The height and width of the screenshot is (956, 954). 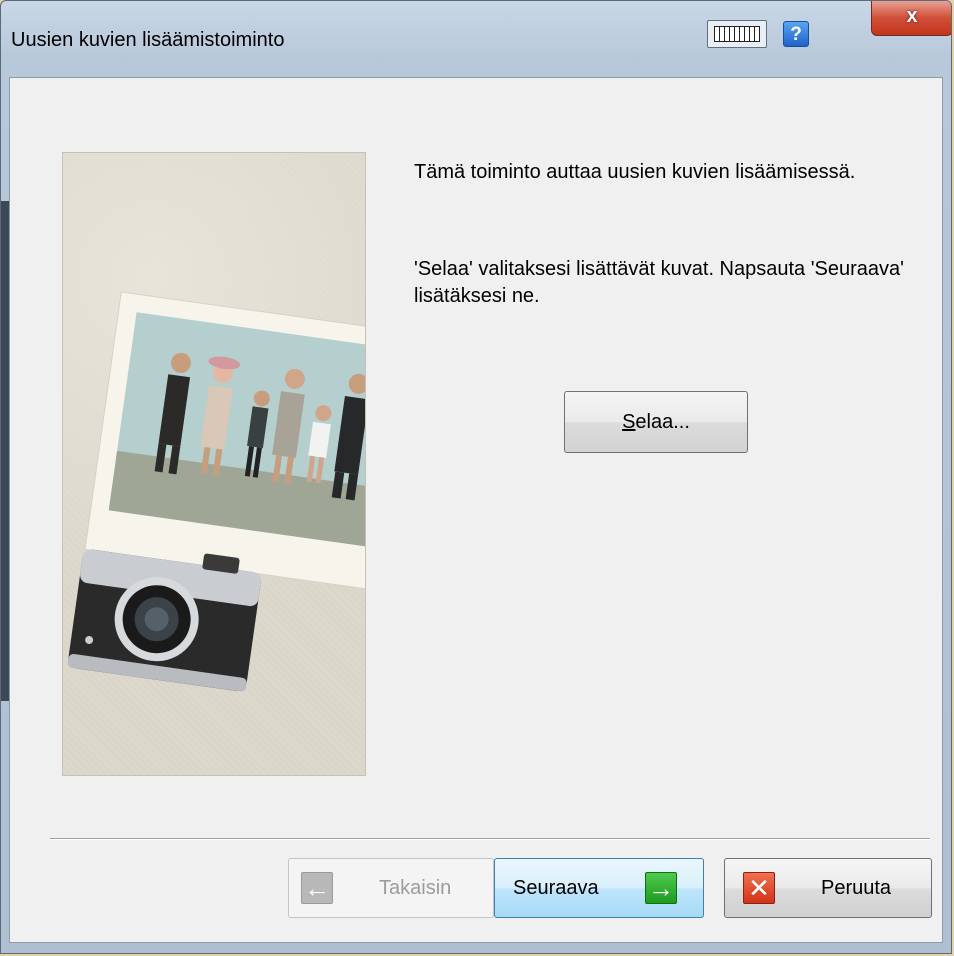 I want to click on close-button: x, so click(x=911, y=18).